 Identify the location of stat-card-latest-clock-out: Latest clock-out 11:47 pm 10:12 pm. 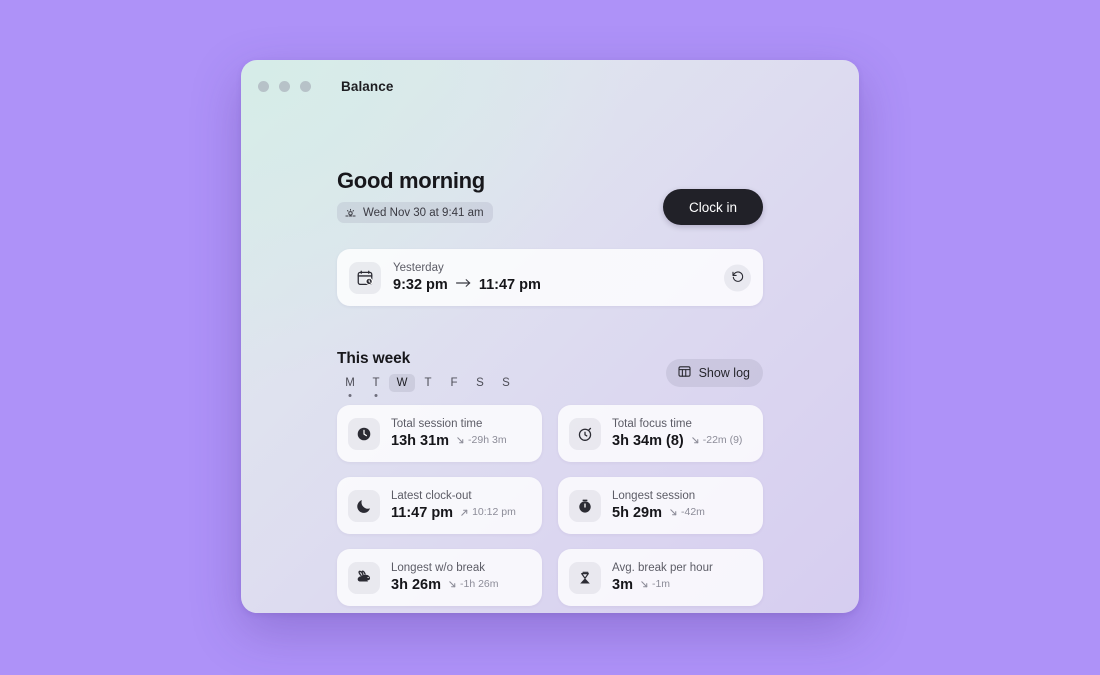
(439, 505).